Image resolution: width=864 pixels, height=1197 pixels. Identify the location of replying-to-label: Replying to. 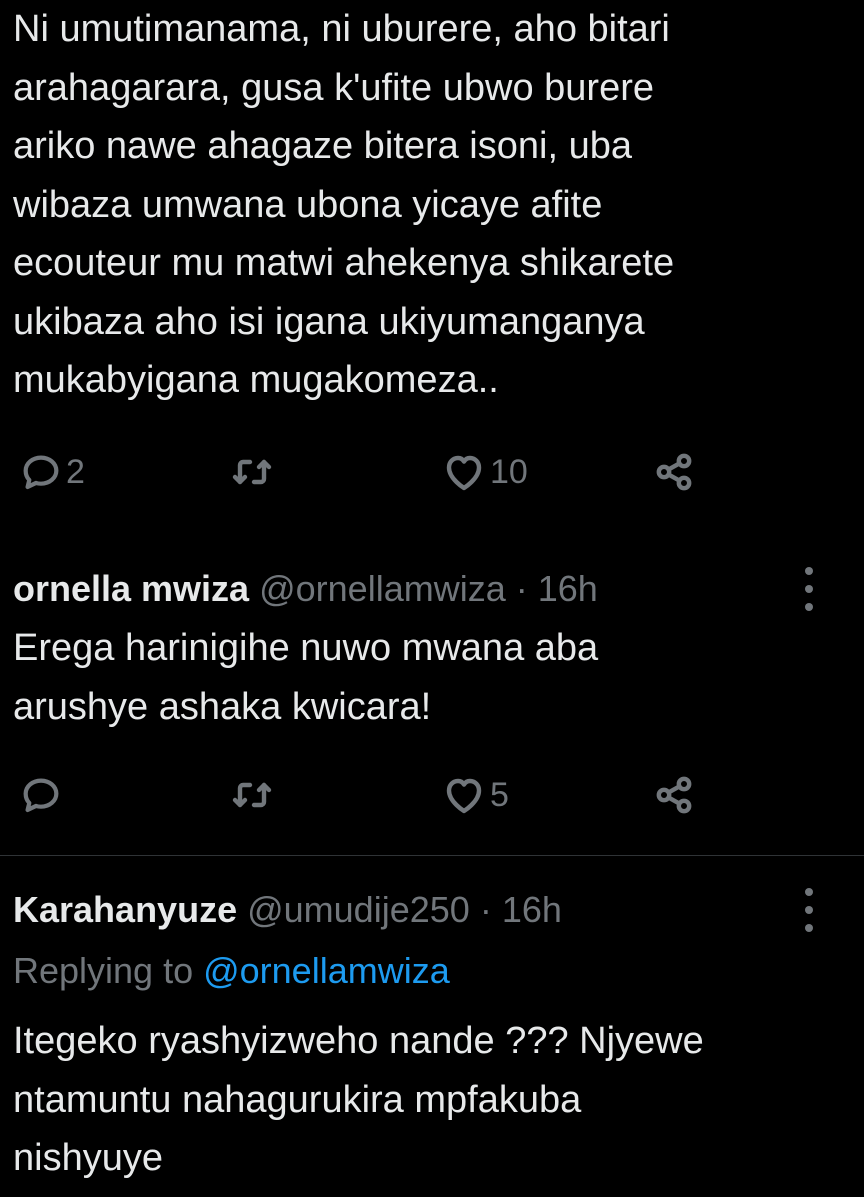
(108, 970).